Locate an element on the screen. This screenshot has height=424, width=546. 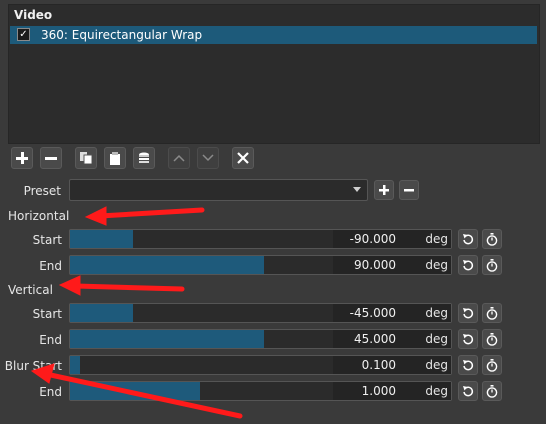
arrow-vertical is located at coordinates (129, 287).